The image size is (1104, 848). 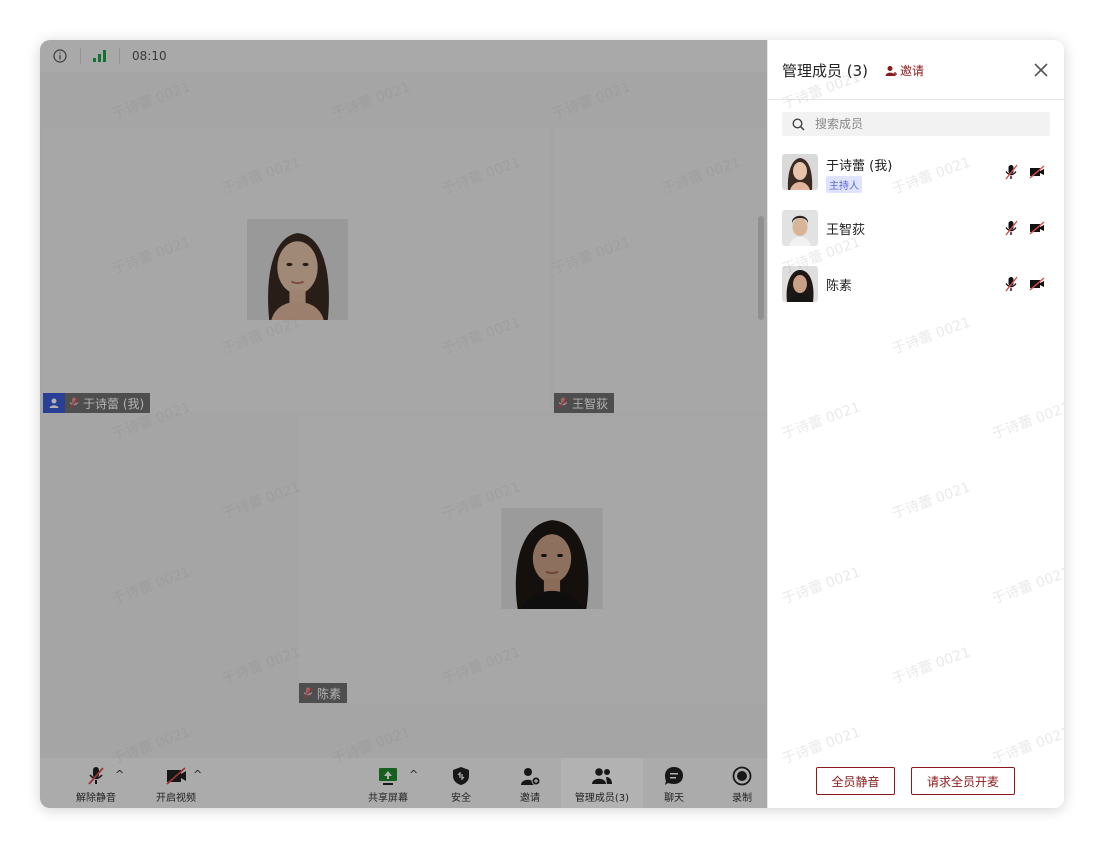 I want to click on participant-name-tag: 王智荻, so click(x=584, y=403).